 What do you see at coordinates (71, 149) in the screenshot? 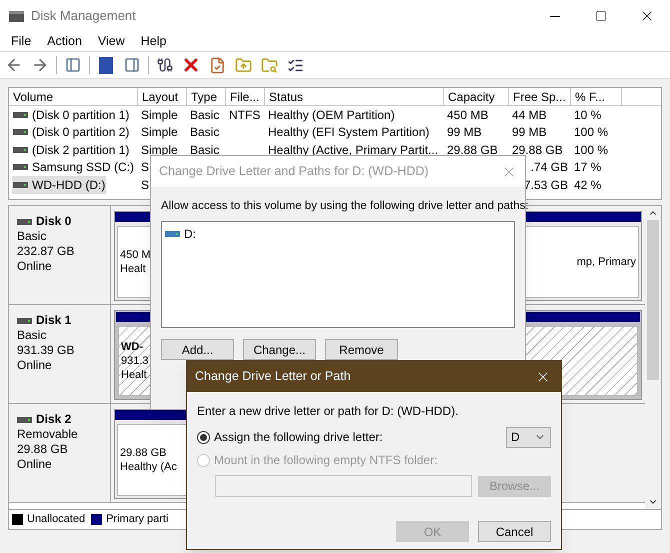
I see `table-cell: (Disk 2 partition 1)` at bounding box center [71, 149].